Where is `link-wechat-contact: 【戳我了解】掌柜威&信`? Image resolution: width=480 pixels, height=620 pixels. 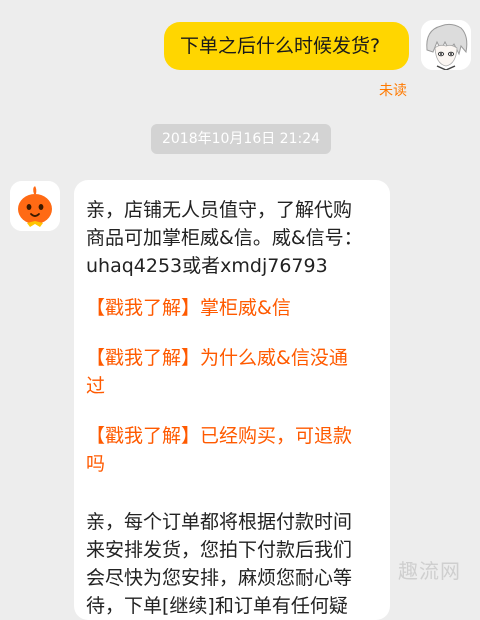
link-wechat-contact: 【戳我了解】掌柜威&信 is located at coordinates (232, 308).